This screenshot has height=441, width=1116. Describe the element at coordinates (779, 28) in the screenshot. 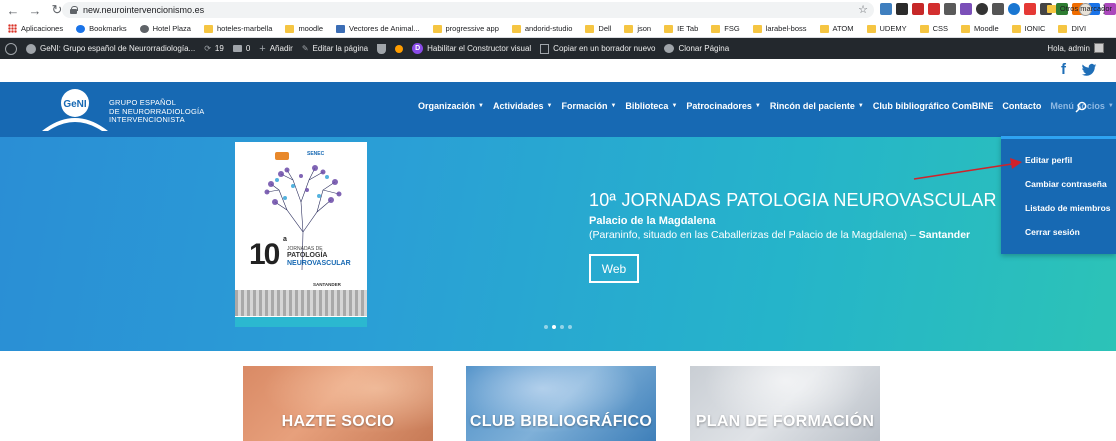

I see `bookmark-item: larabel-boss` at that location.